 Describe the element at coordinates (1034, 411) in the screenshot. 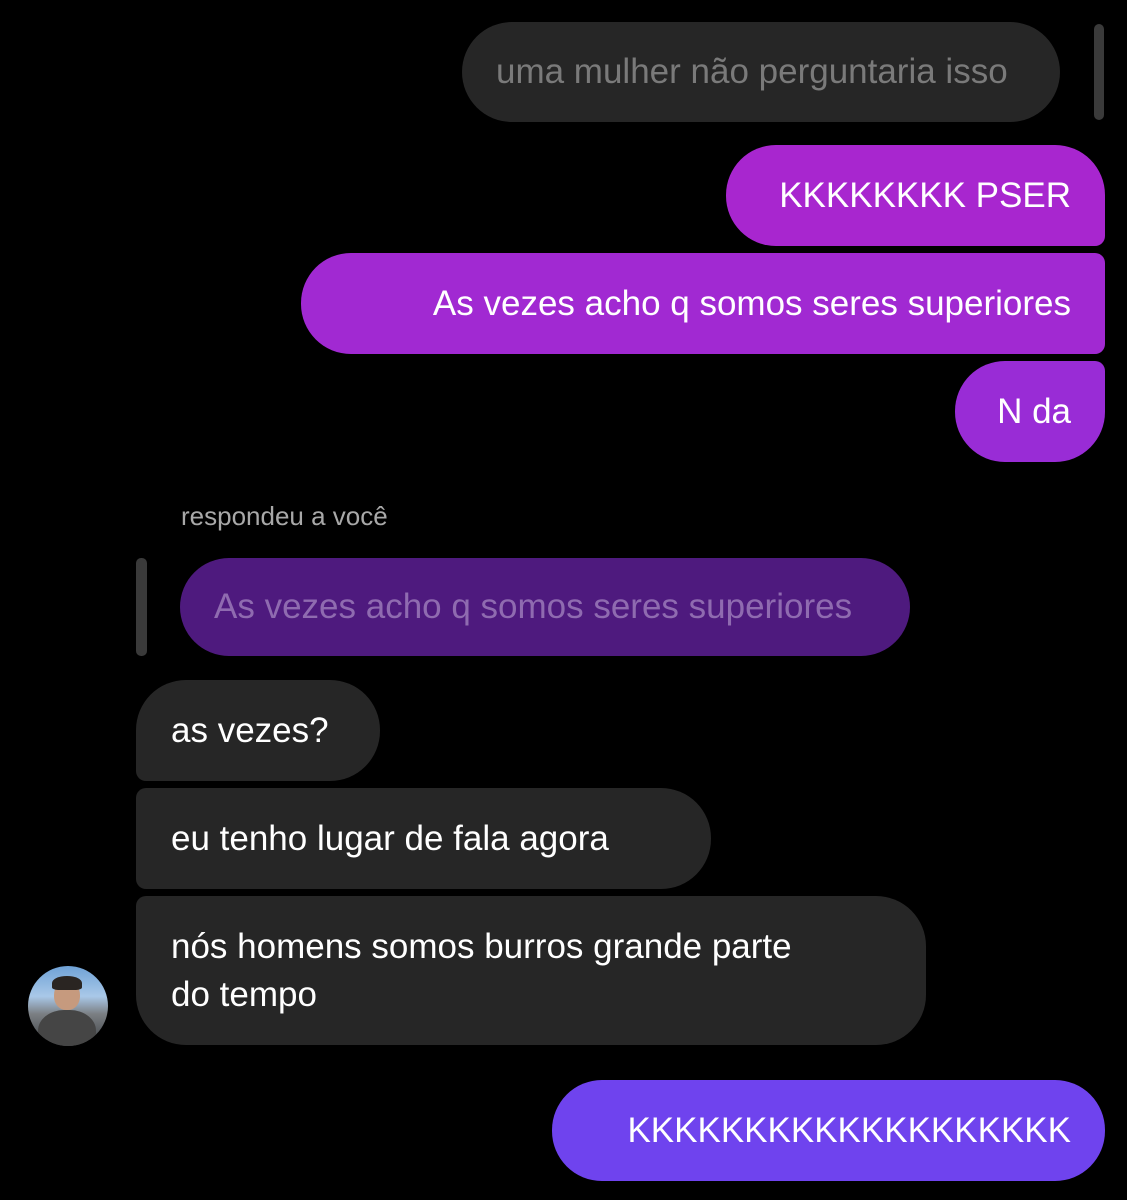

I see `outgoing-message-3-text: N da` at that location.